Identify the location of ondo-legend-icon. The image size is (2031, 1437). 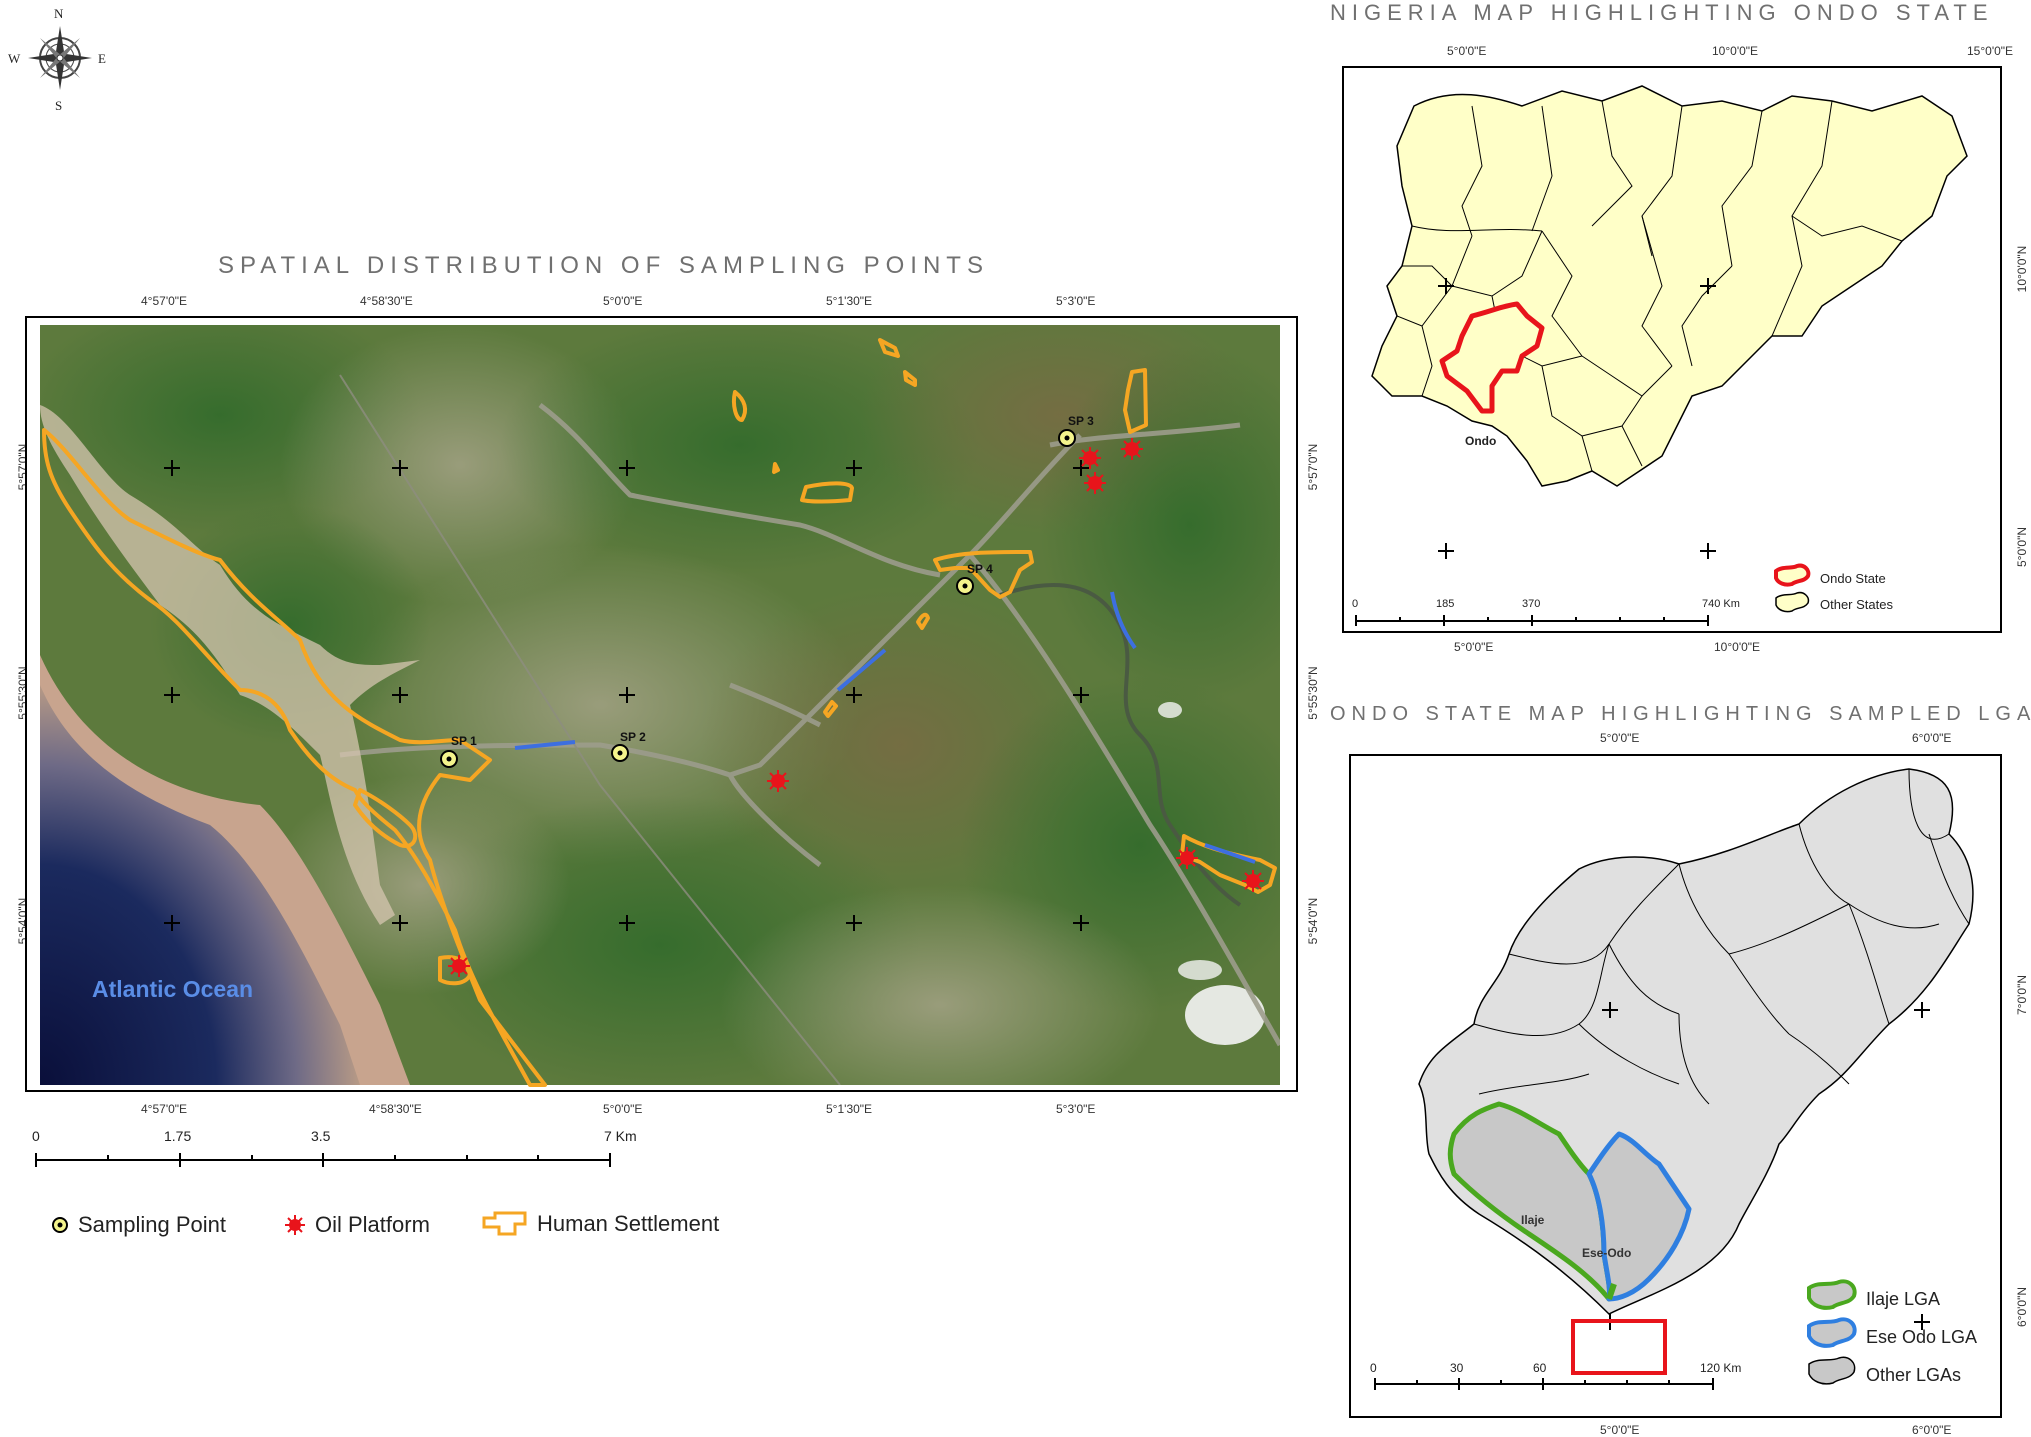
(1792, 575).